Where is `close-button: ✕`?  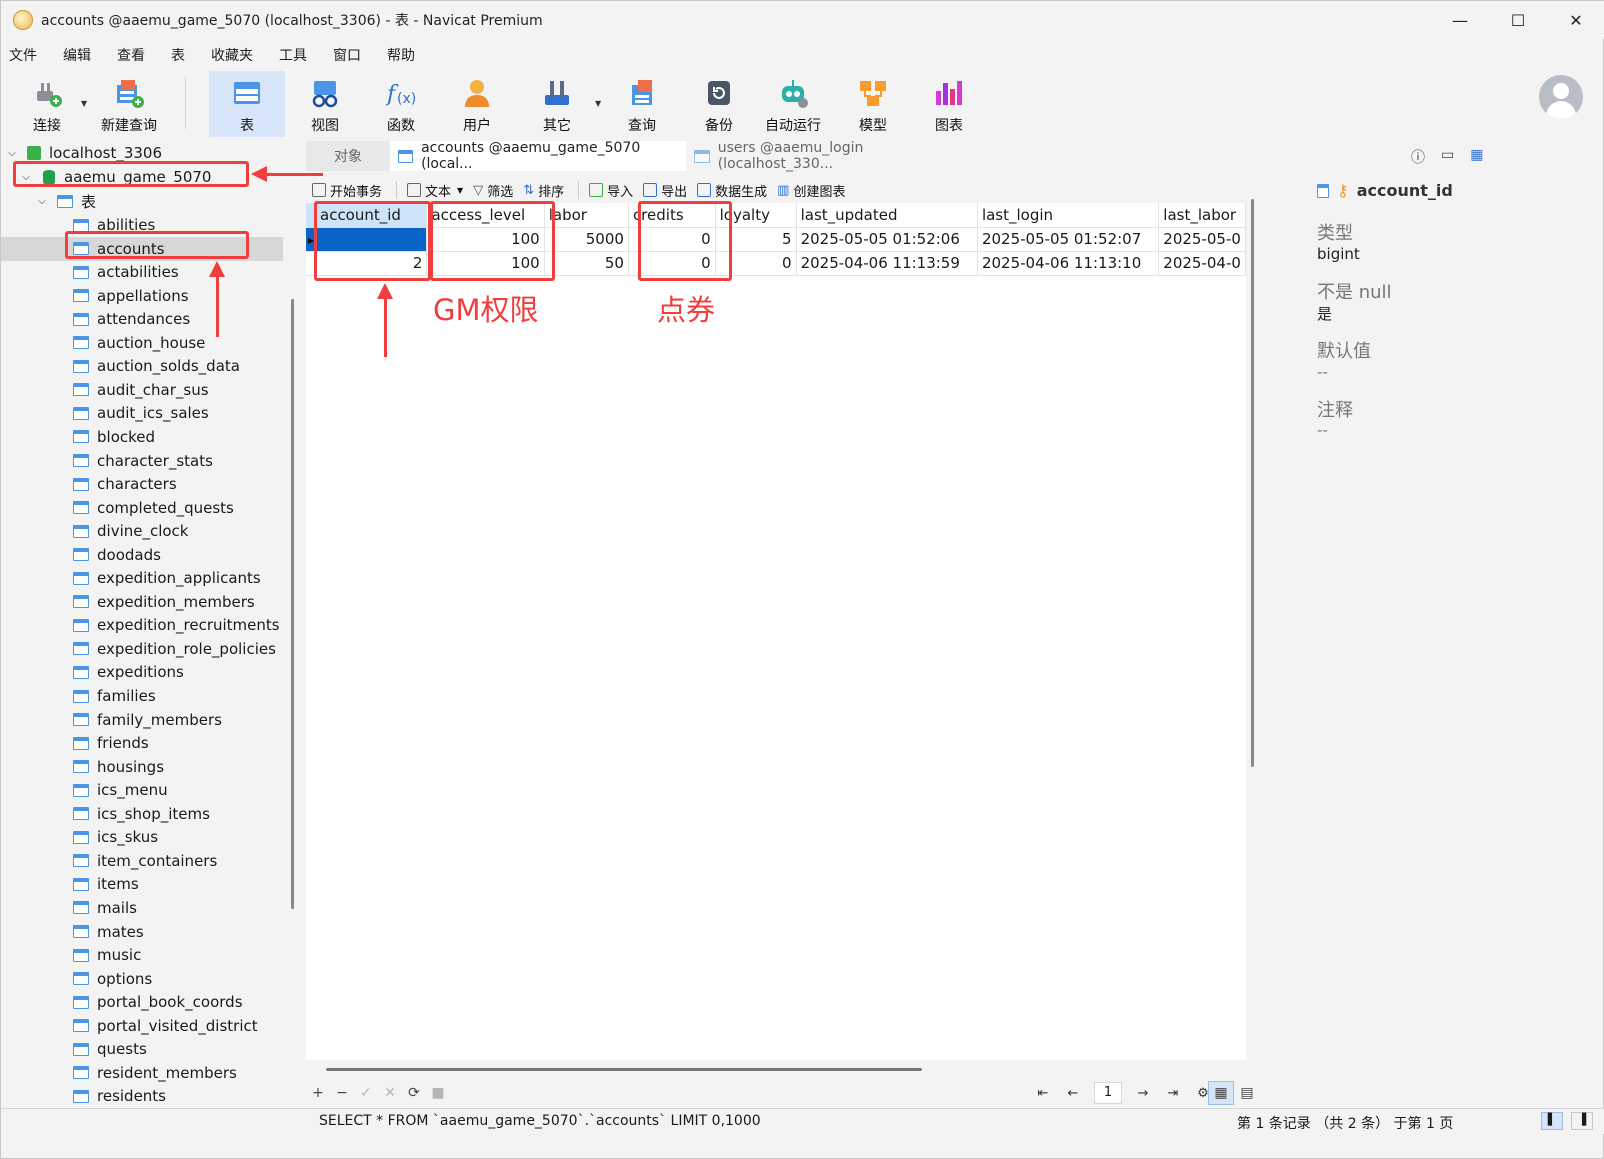 close-button: ✕ is located at coordinates (1575, 20).